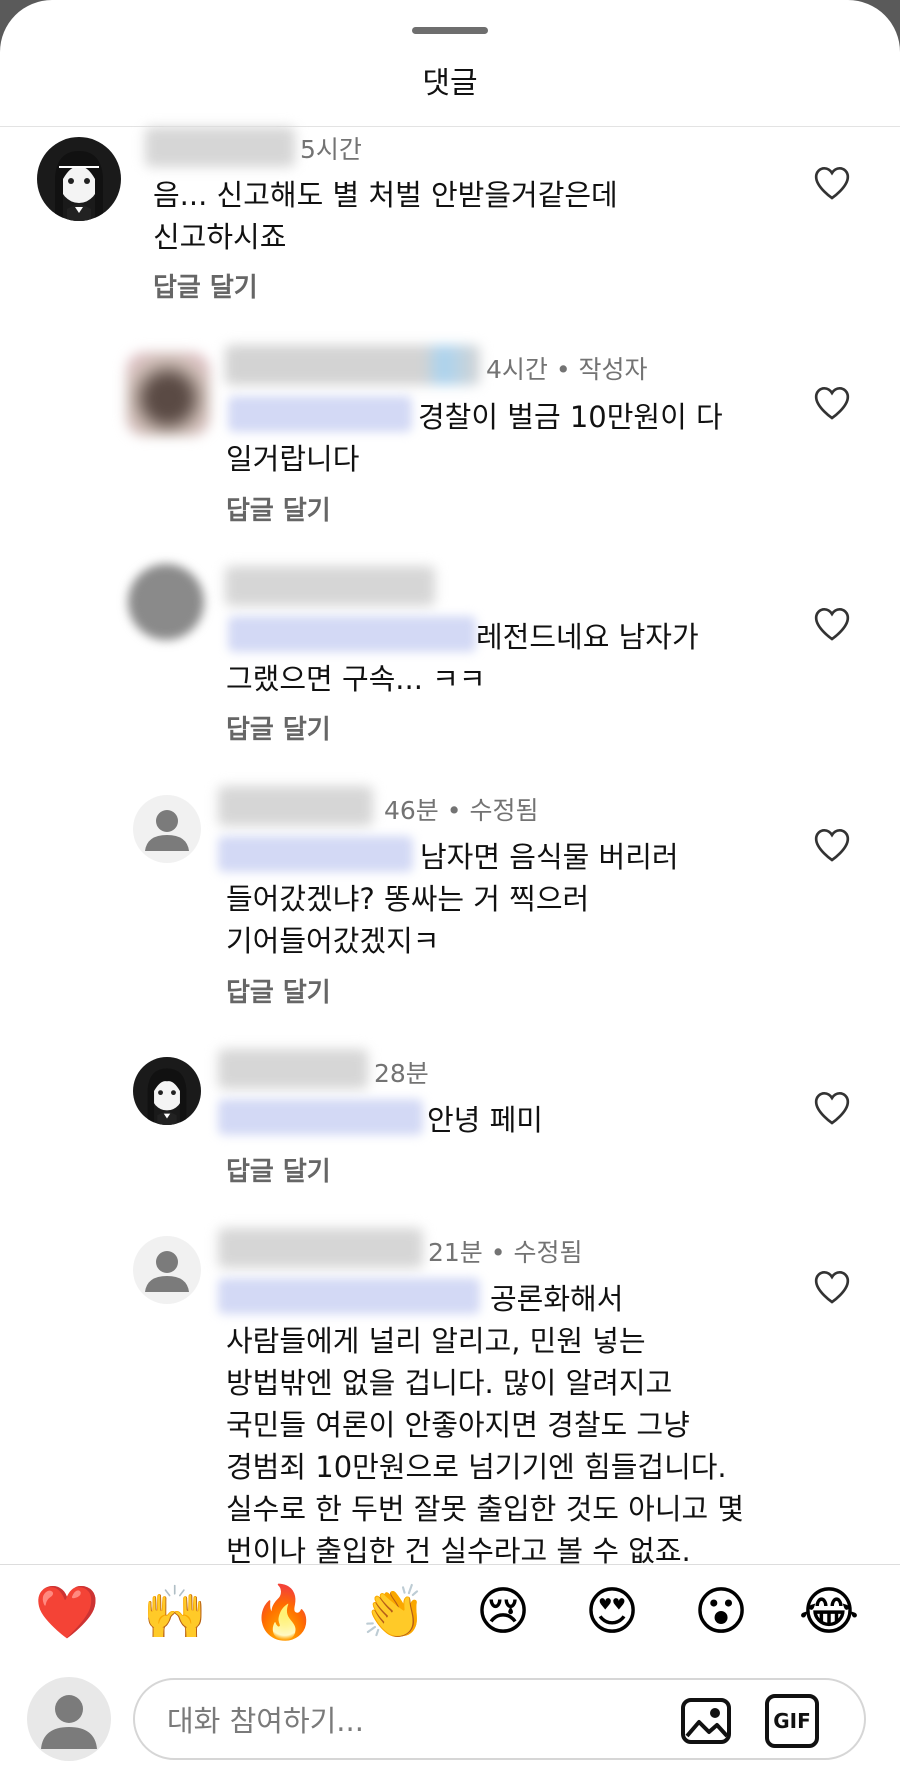 The image size is (900, 1771). Describe the element at coordinates (450, 83) in the screenshot. I see `sheet-title: 댓글` at that location.